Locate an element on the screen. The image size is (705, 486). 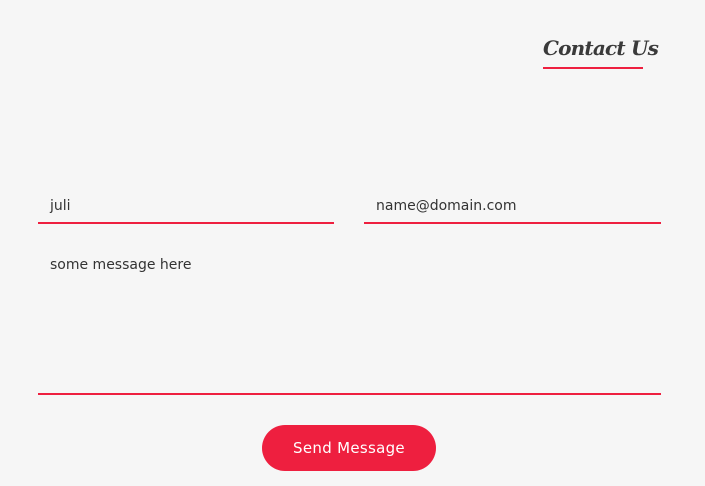
name-field: juli is located at coordinates (186, 208).